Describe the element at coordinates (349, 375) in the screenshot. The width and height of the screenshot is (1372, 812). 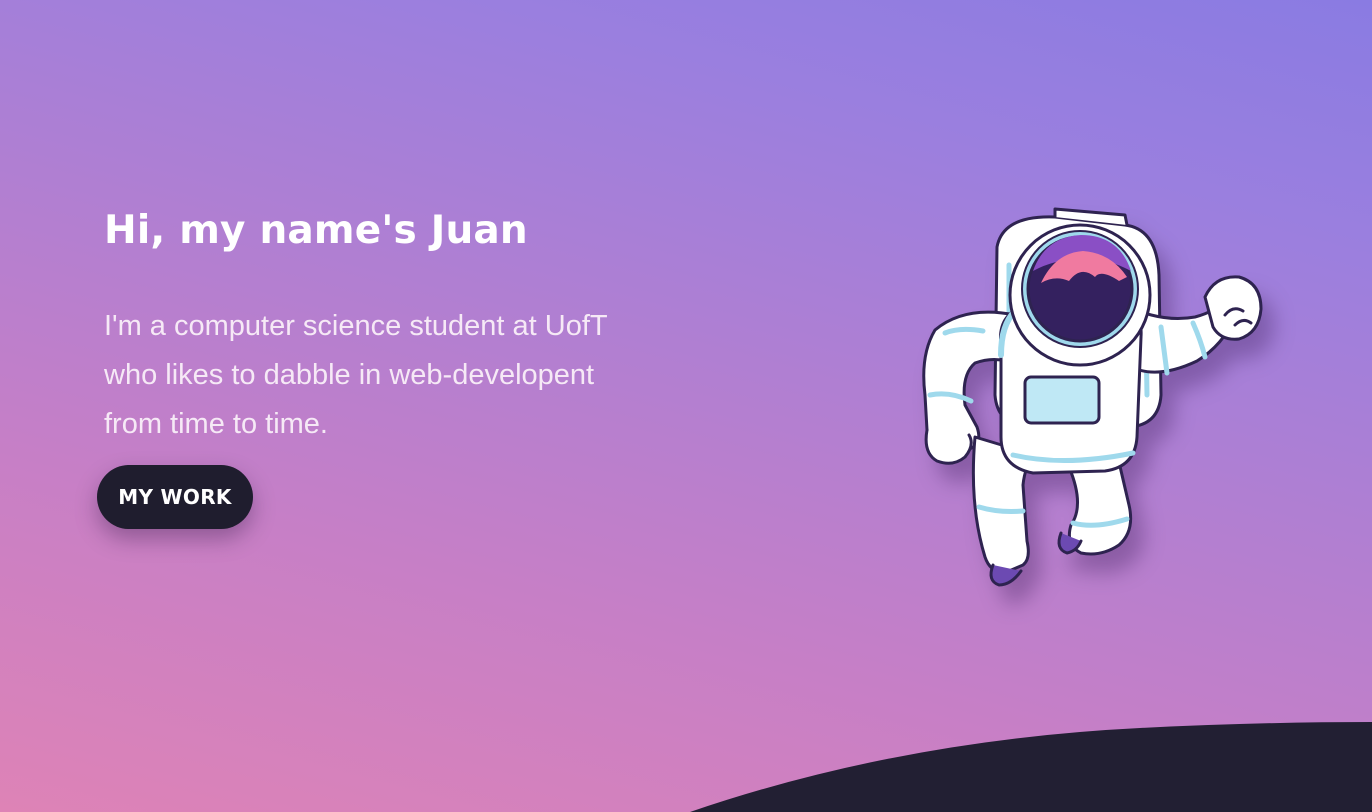
I see `hero-description-line: who likes to dabble in web-developent` at that location.